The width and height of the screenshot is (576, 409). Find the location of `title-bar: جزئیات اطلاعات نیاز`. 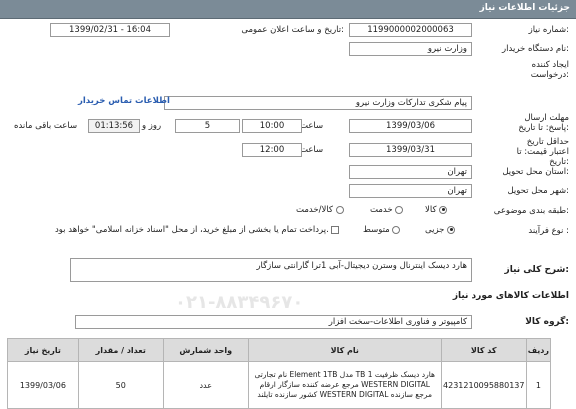

title-bar: جزئیات اطلاعات نیاز is located at coordinates (288, 9).